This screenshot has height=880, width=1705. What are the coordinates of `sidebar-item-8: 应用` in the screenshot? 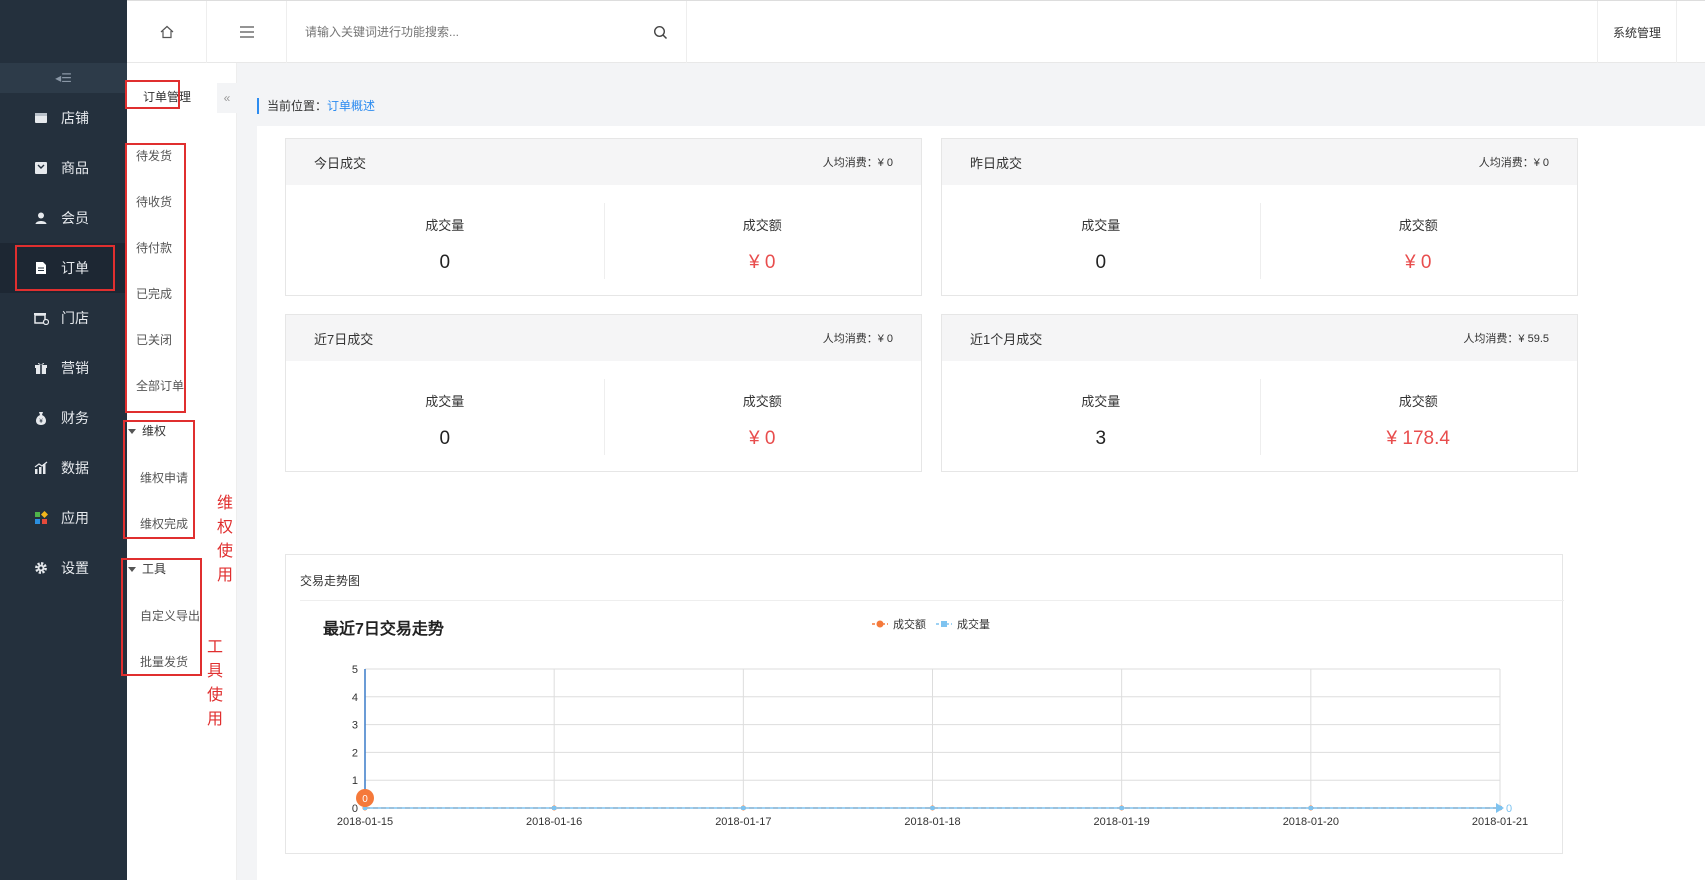 It's located at (63, 518).